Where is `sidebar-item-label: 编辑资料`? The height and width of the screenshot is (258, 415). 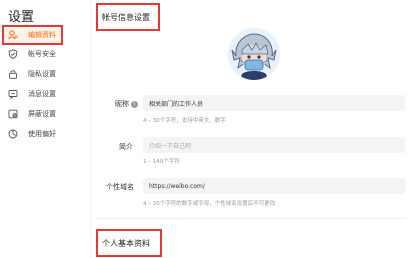
sidebar-item-label: 编辑资料 is located at coordinates (42, 35).